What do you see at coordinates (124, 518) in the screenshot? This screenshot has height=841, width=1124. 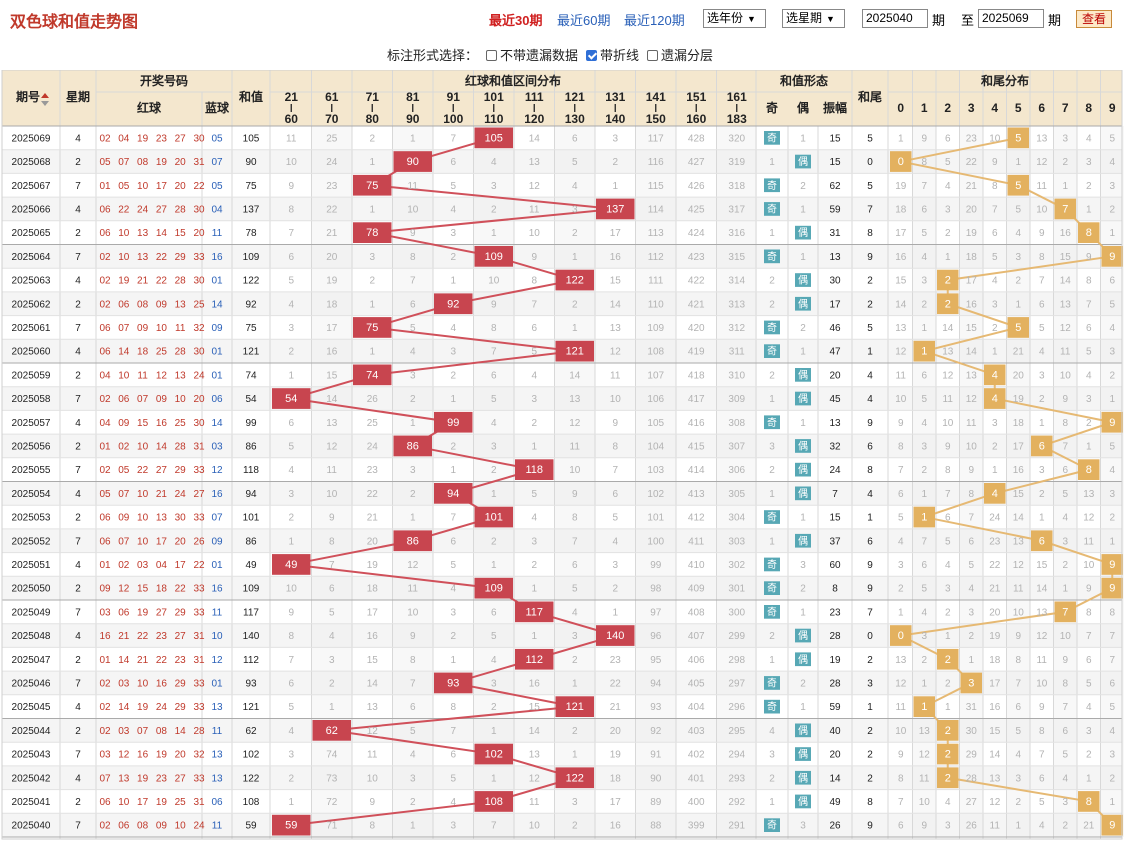 I see `red-ball: 09` at bounding box center [124, 518].